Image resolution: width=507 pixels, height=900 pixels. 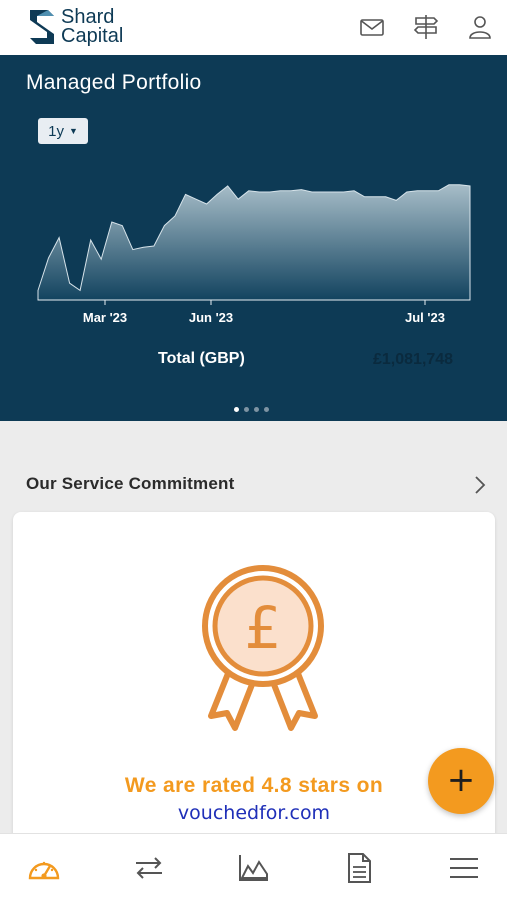 I want to click on bottom-nav, so click(x=253, y=866).